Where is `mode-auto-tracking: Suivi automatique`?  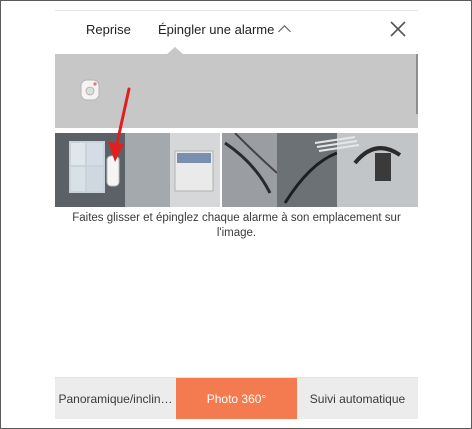 mode-auto-tracking: Suivi automatique is located at coordinates (357, 398).